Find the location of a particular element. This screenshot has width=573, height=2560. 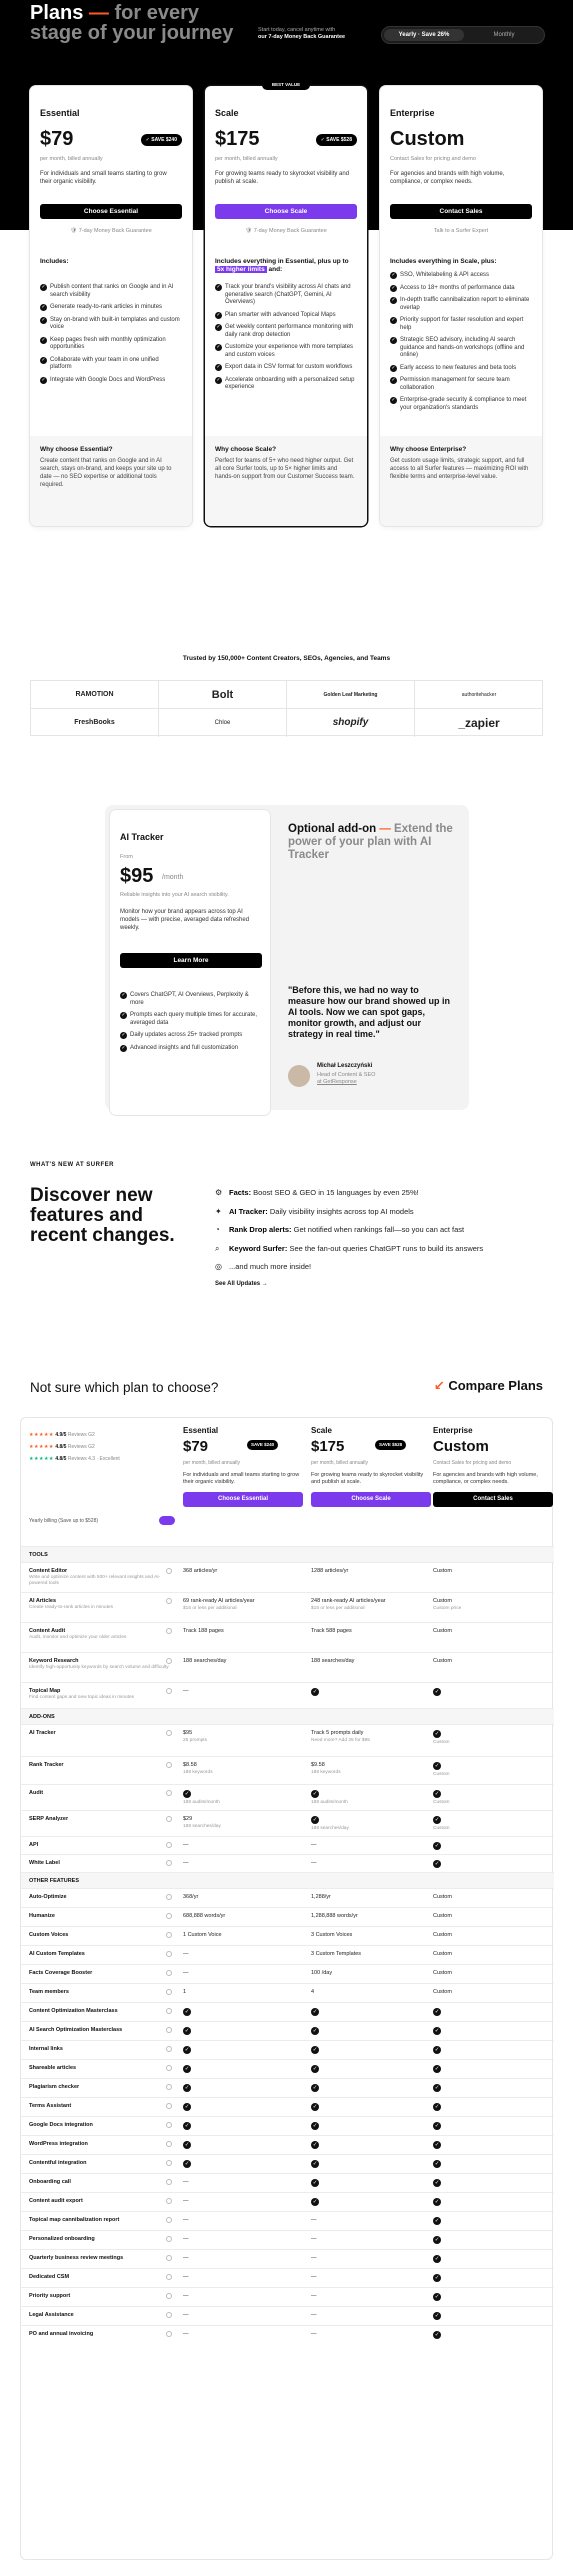

table-row: Auto-Optimize 368/yr 1,288/yr Custom is located at coordinates (287, 1897).